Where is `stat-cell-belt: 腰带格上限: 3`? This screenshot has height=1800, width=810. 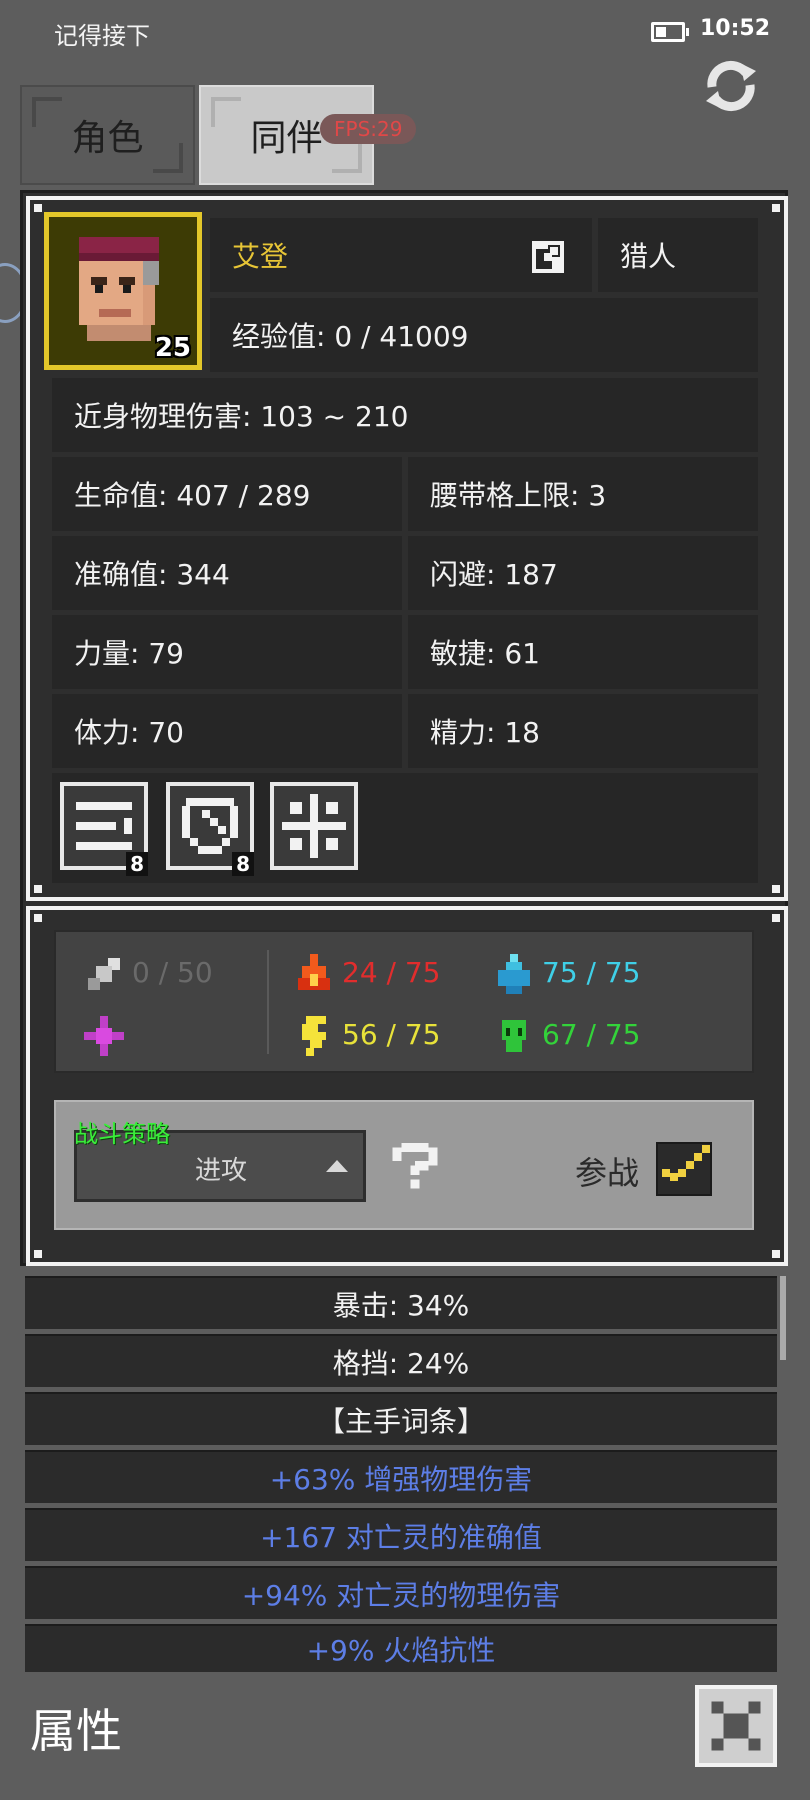
stat-cell-belt: 腰带格上限: 3 is located at coordinates (583, 494).